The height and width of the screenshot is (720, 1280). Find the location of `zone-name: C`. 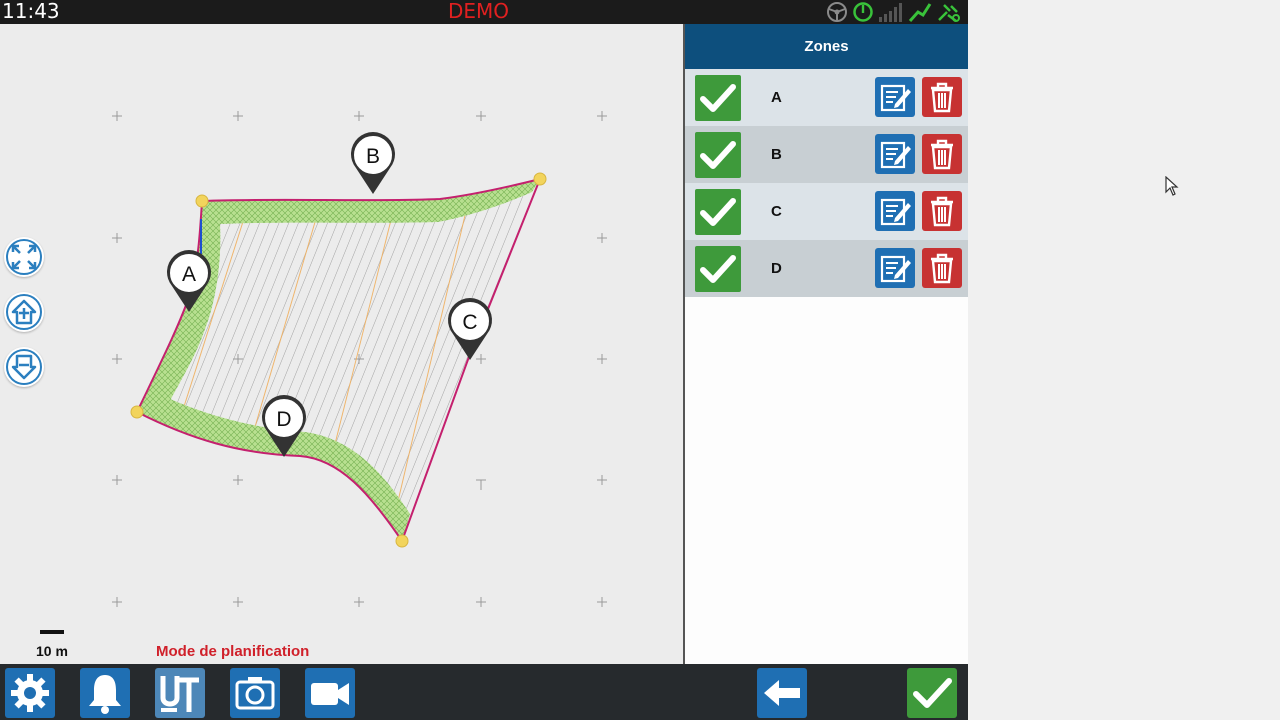

zone-name: C is located at coordinates (776, 211).